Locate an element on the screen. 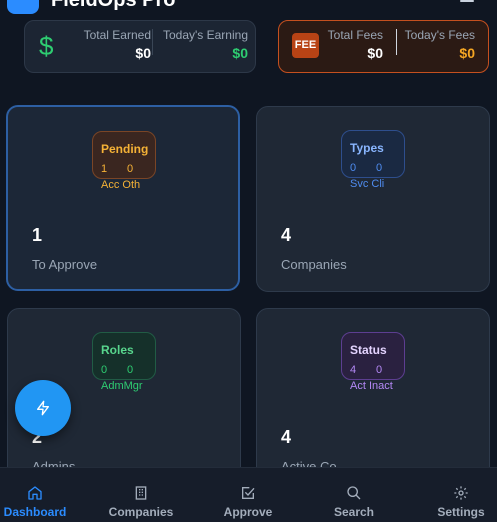 The height and width of the screenshot is (522, 497). types-counts: 00 is located at coordinates (376, 168).